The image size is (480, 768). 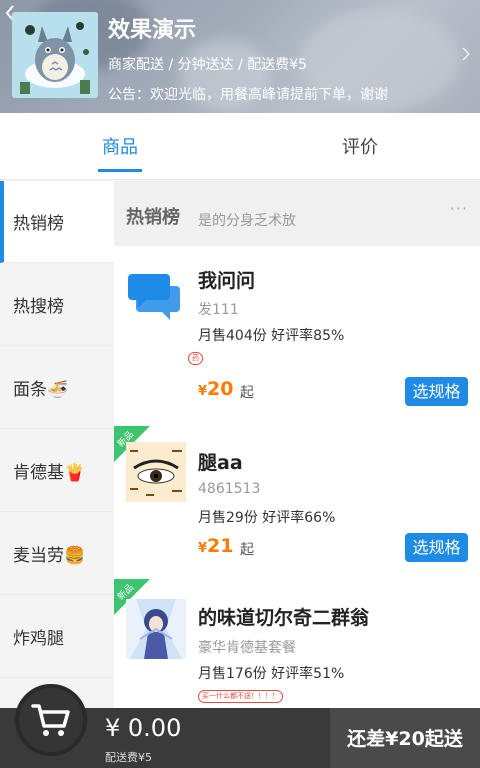 What do you see at coordinates (227, 281) in the screenshot?
I see `product-name: 我问问` at bounding box center [227, 281].